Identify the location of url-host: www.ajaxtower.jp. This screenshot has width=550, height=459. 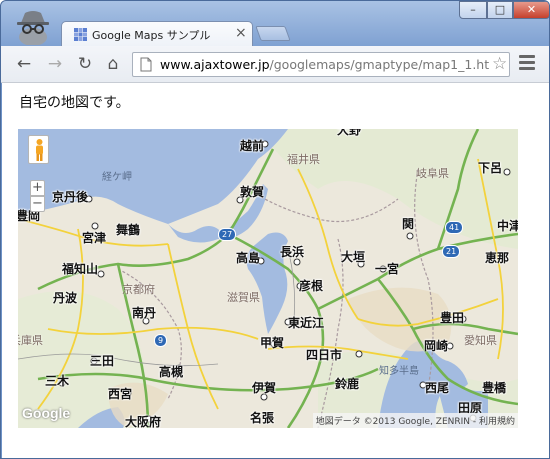
(215, 64).